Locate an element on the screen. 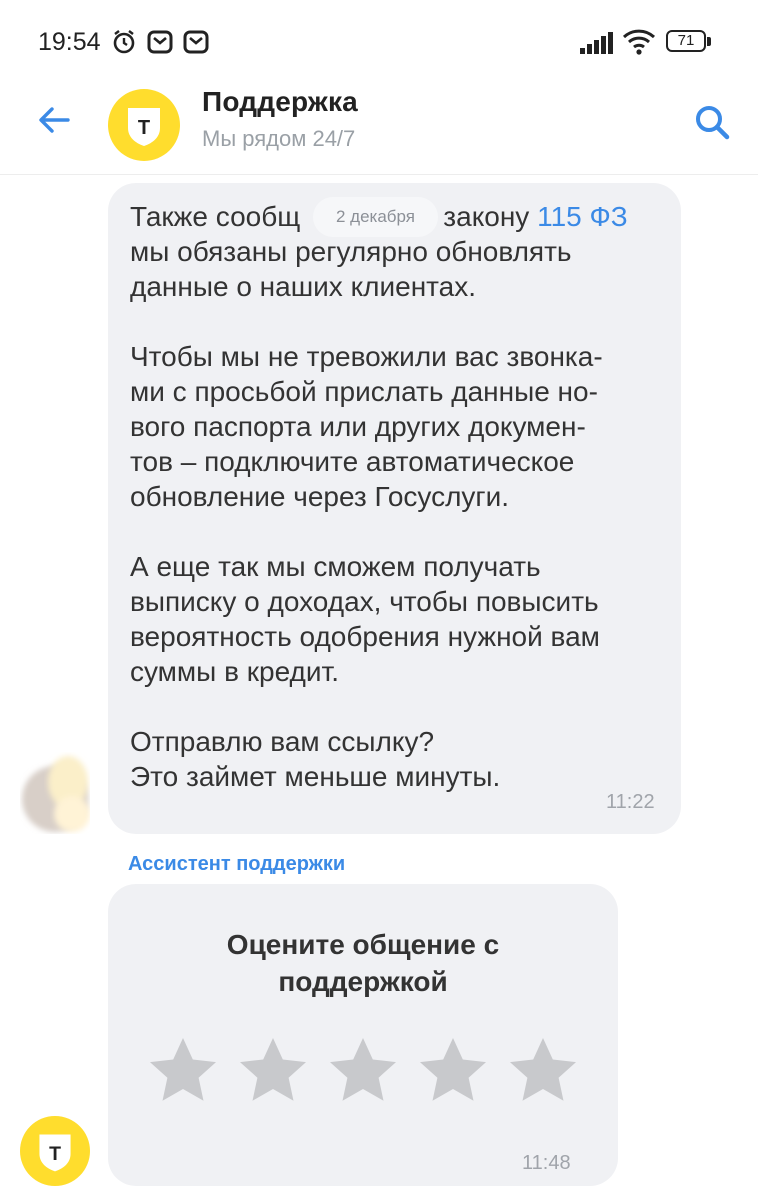  back-arrow-icon is located at coordinates (54, 120).